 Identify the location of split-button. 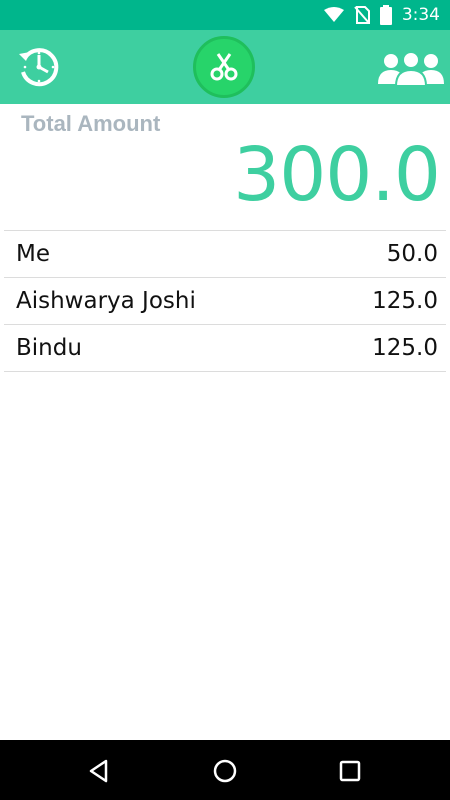
(224, 67).